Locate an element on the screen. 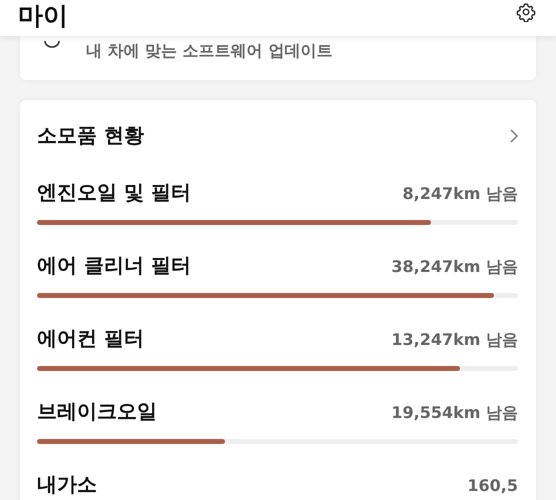  item-name: 브레이크오일 is located at coordinates (97, 411).